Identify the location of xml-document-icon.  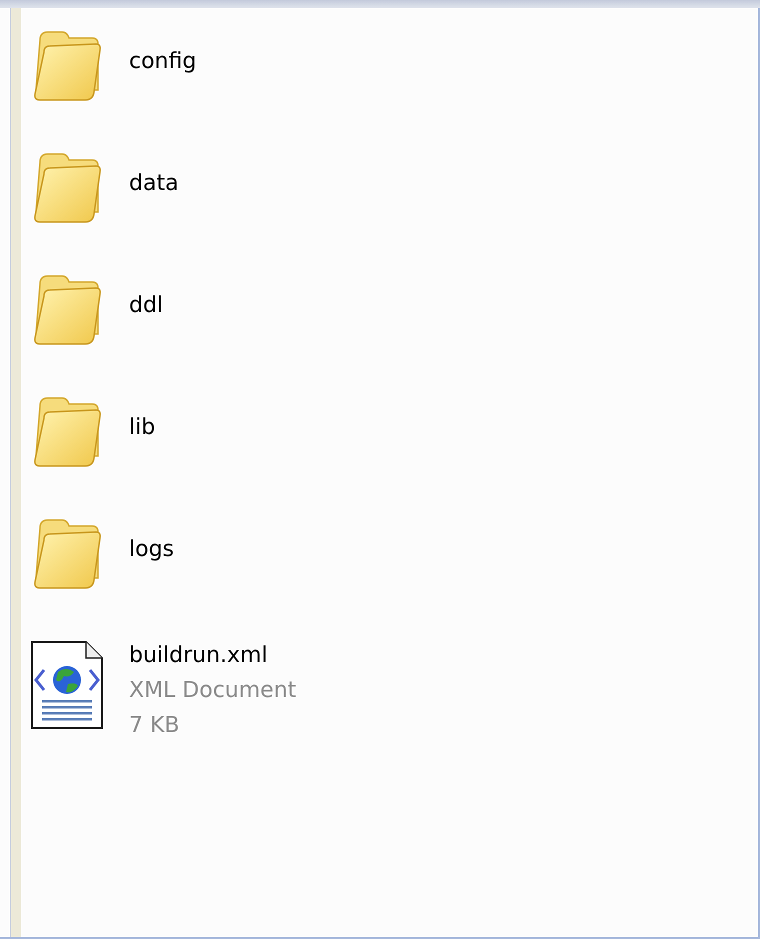
(67, 685).